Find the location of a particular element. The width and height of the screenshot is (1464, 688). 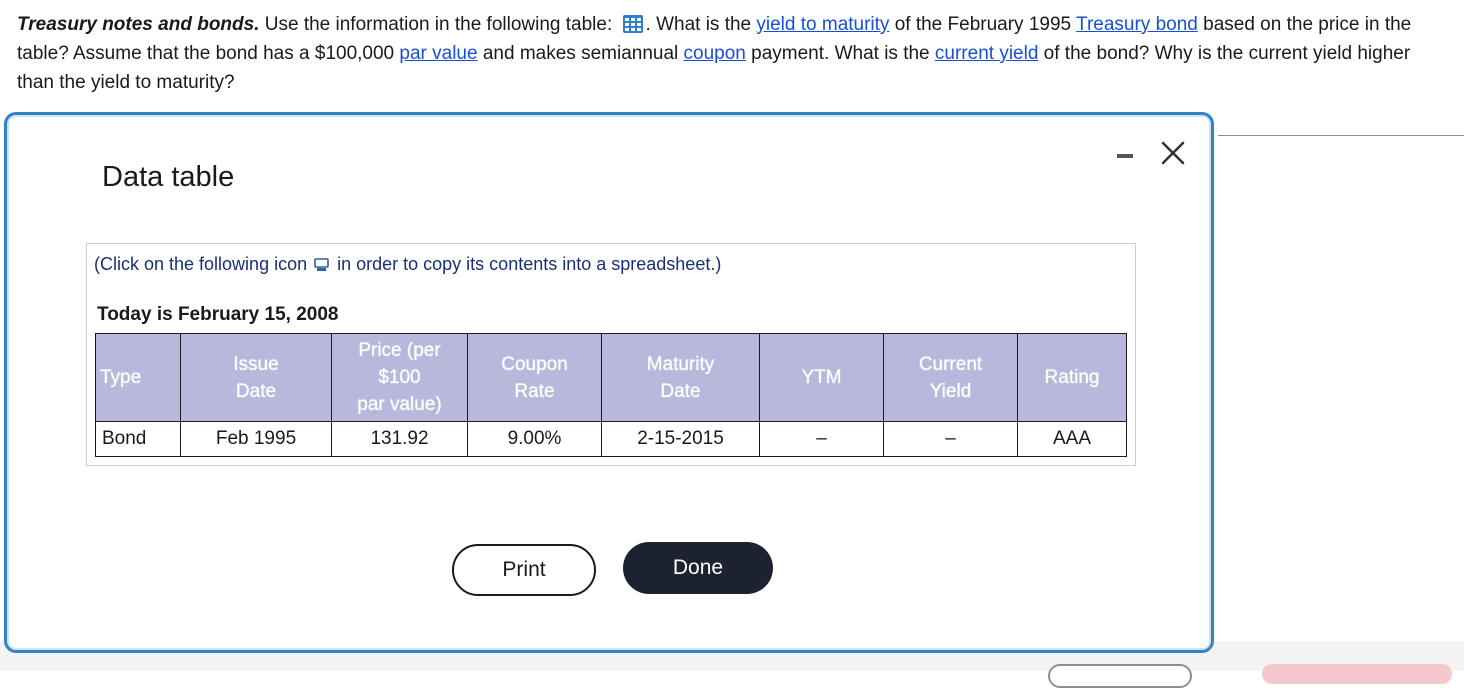

header-rating: Rating is located at coordinates (1072, 377).